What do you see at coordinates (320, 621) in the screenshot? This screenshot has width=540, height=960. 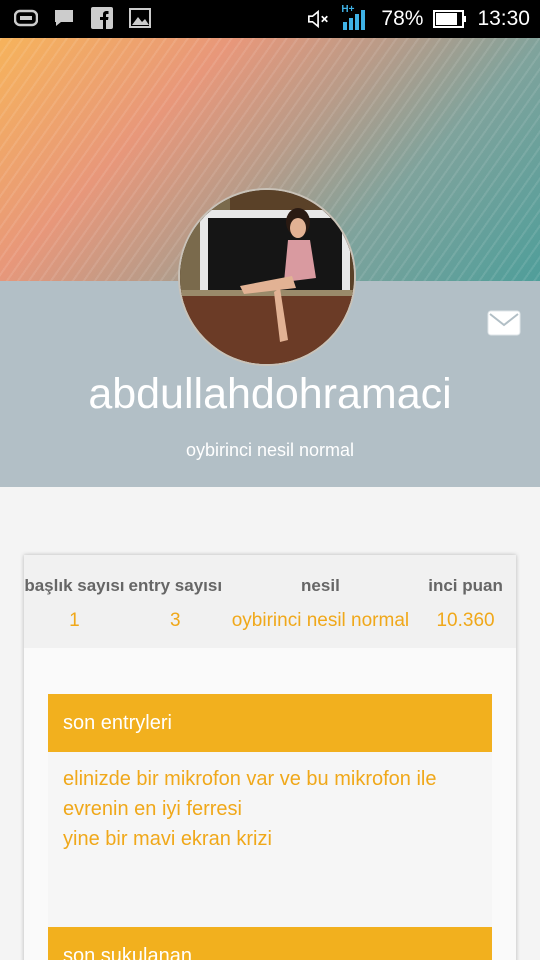 I see `stat-value: oybirinci nesil normal` at bounding box center [320, 621].